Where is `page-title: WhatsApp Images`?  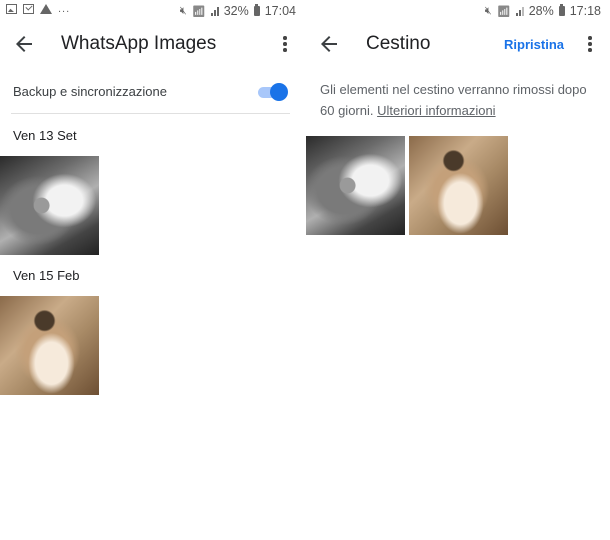
page-title: WhatsApp Images is located at coordinates (139, 43).